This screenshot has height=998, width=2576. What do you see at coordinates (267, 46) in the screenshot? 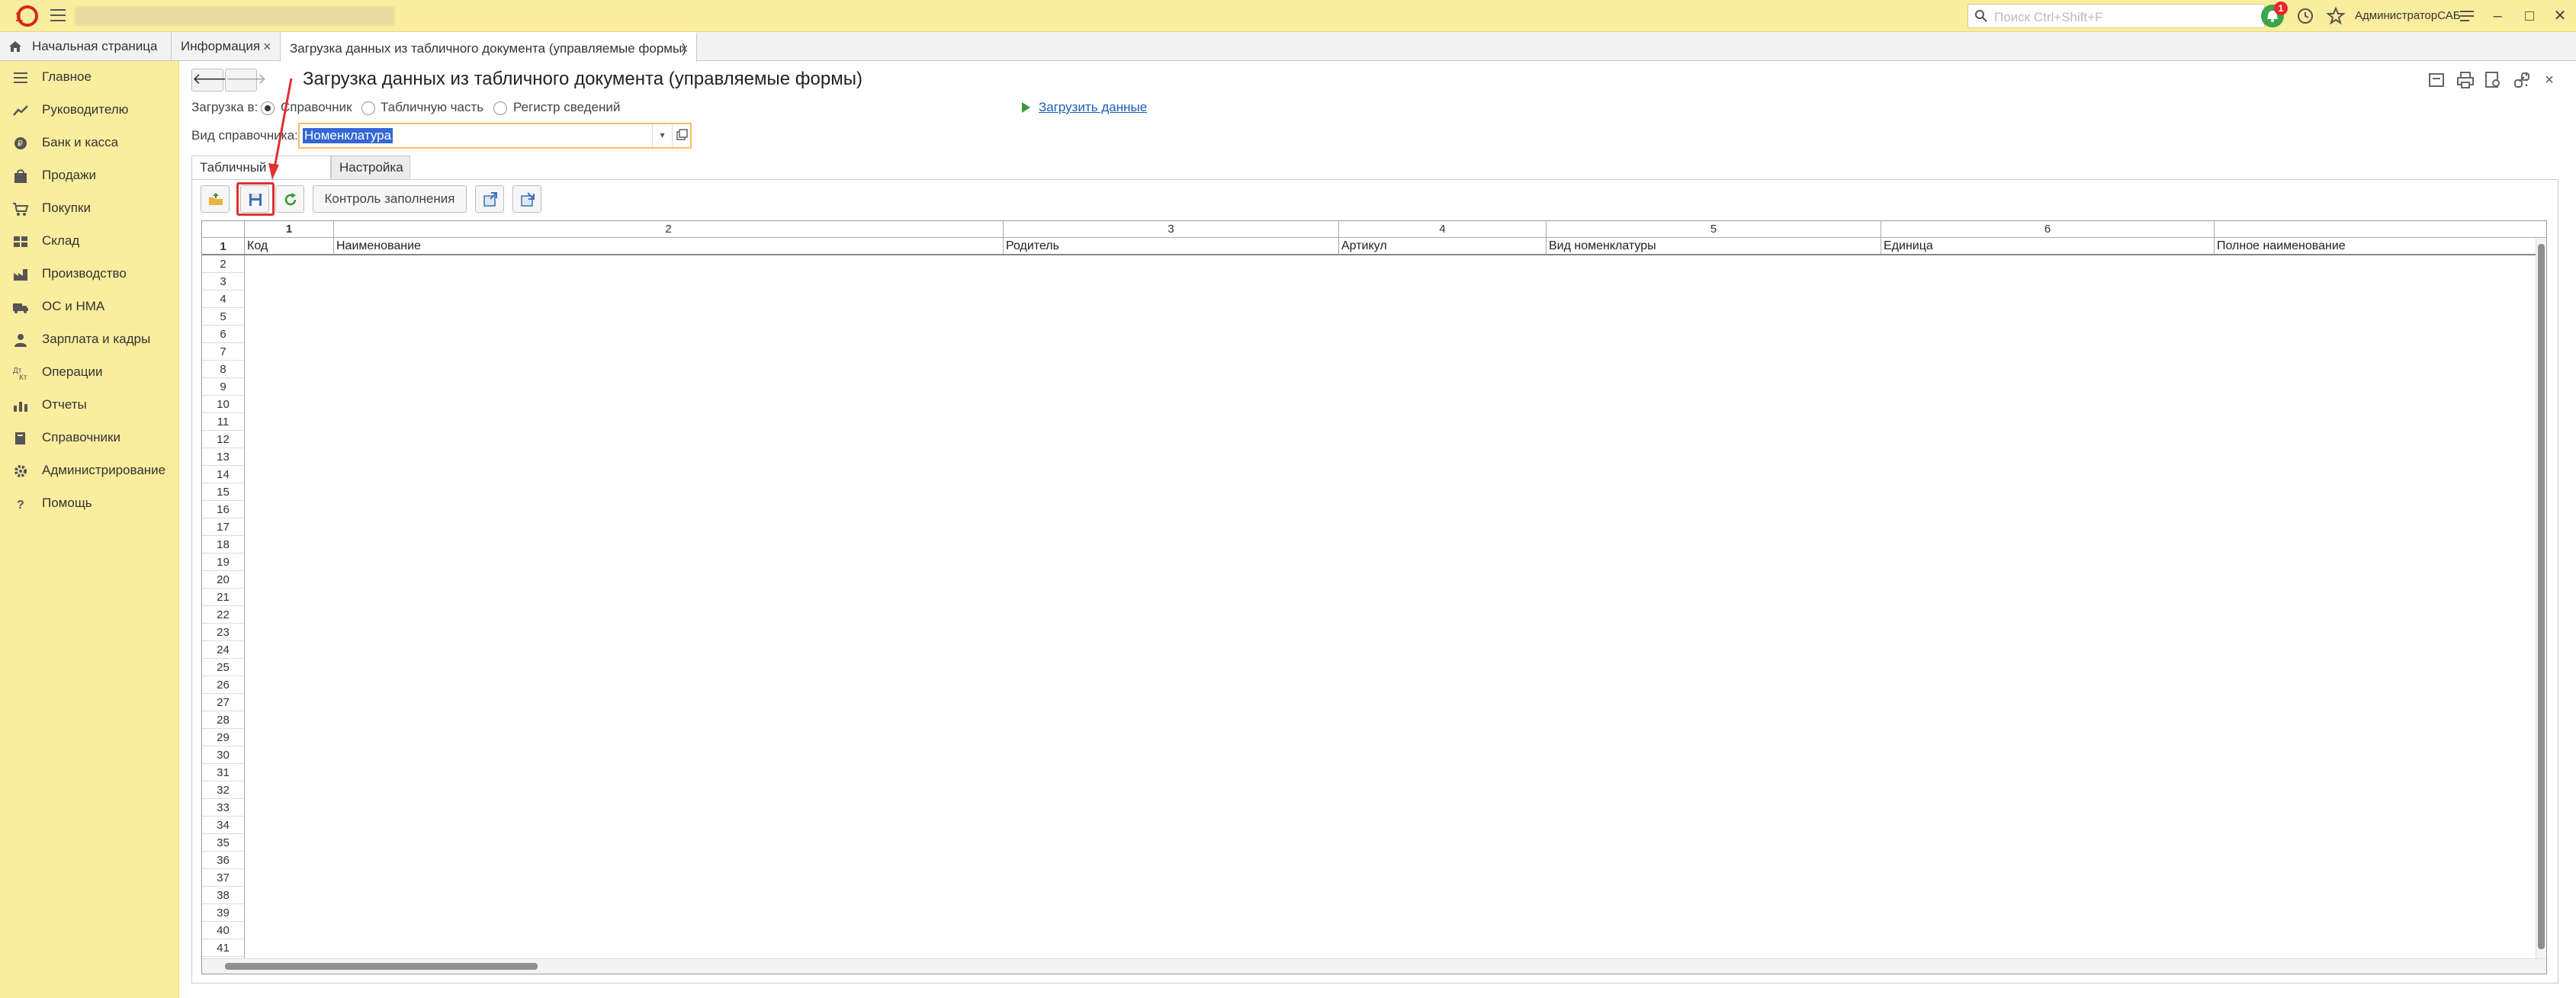
I see `close-tab-icon: ×` at bounding box center [267, 46].